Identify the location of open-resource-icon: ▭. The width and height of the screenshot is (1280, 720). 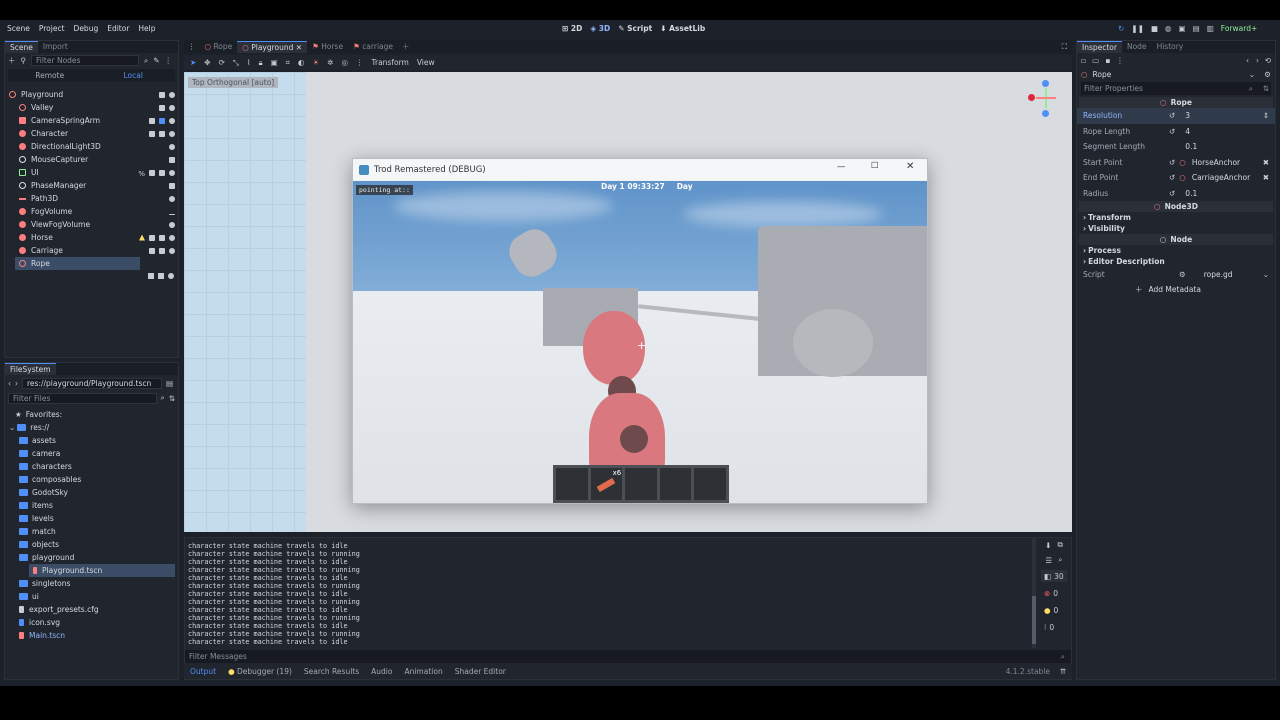
(1095, 60).